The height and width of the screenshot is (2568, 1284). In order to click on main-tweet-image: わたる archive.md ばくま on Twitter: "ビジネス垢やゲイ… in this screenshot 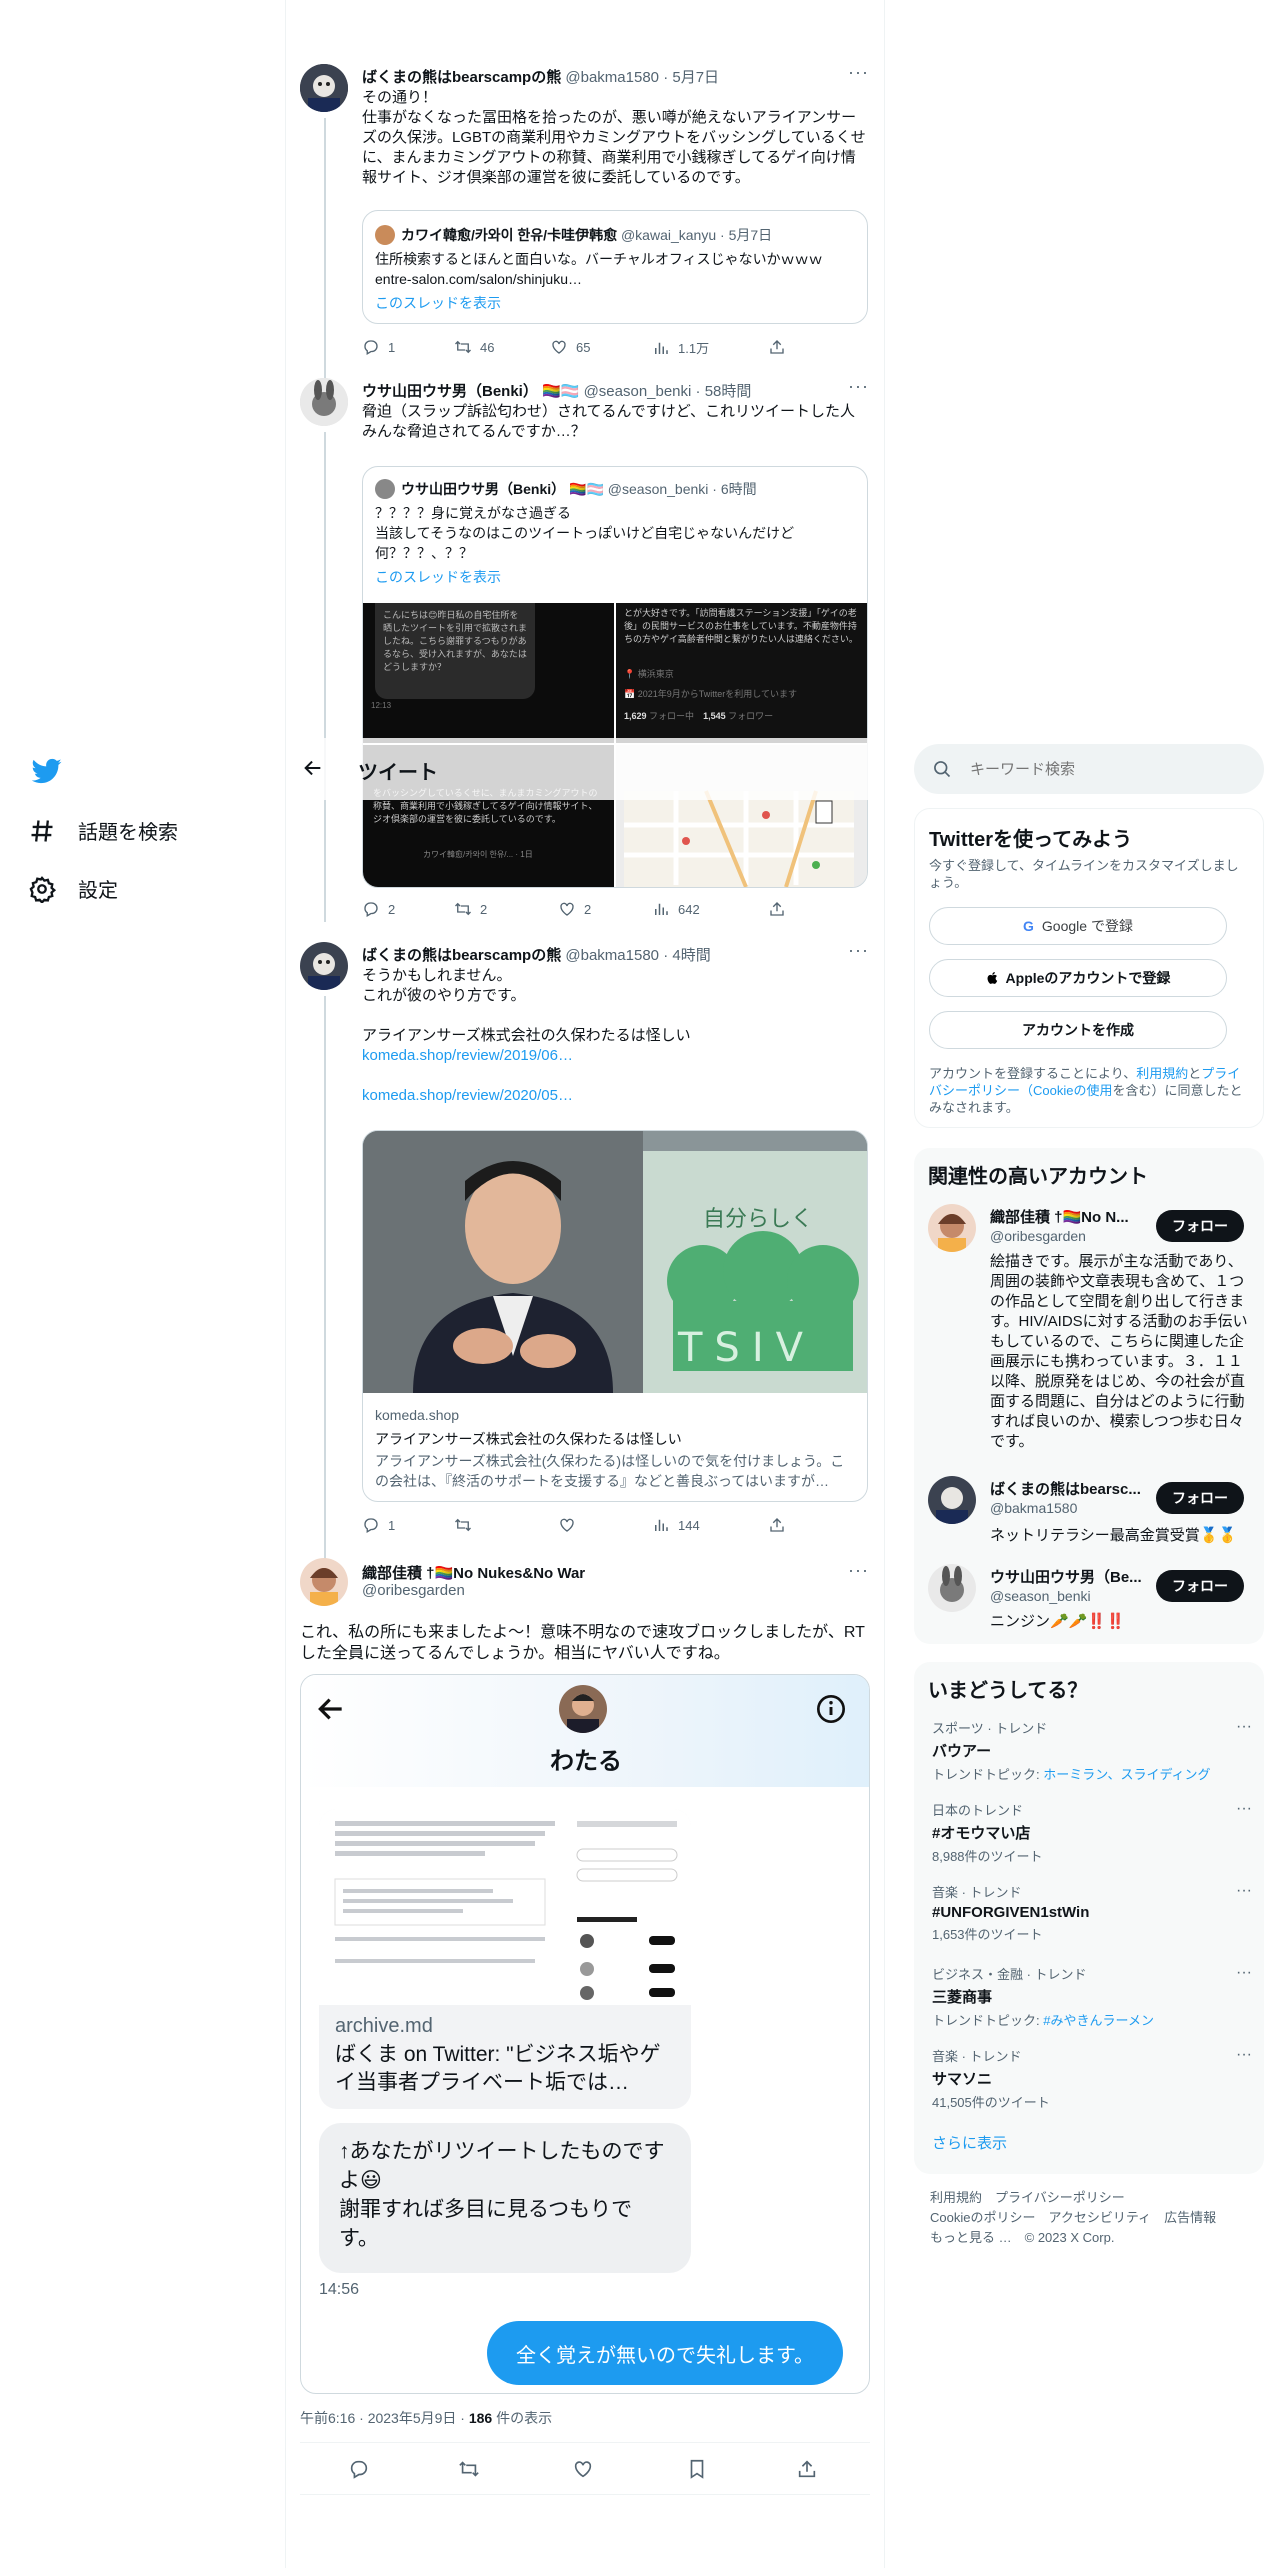, I will do `click(585, 2034)`.